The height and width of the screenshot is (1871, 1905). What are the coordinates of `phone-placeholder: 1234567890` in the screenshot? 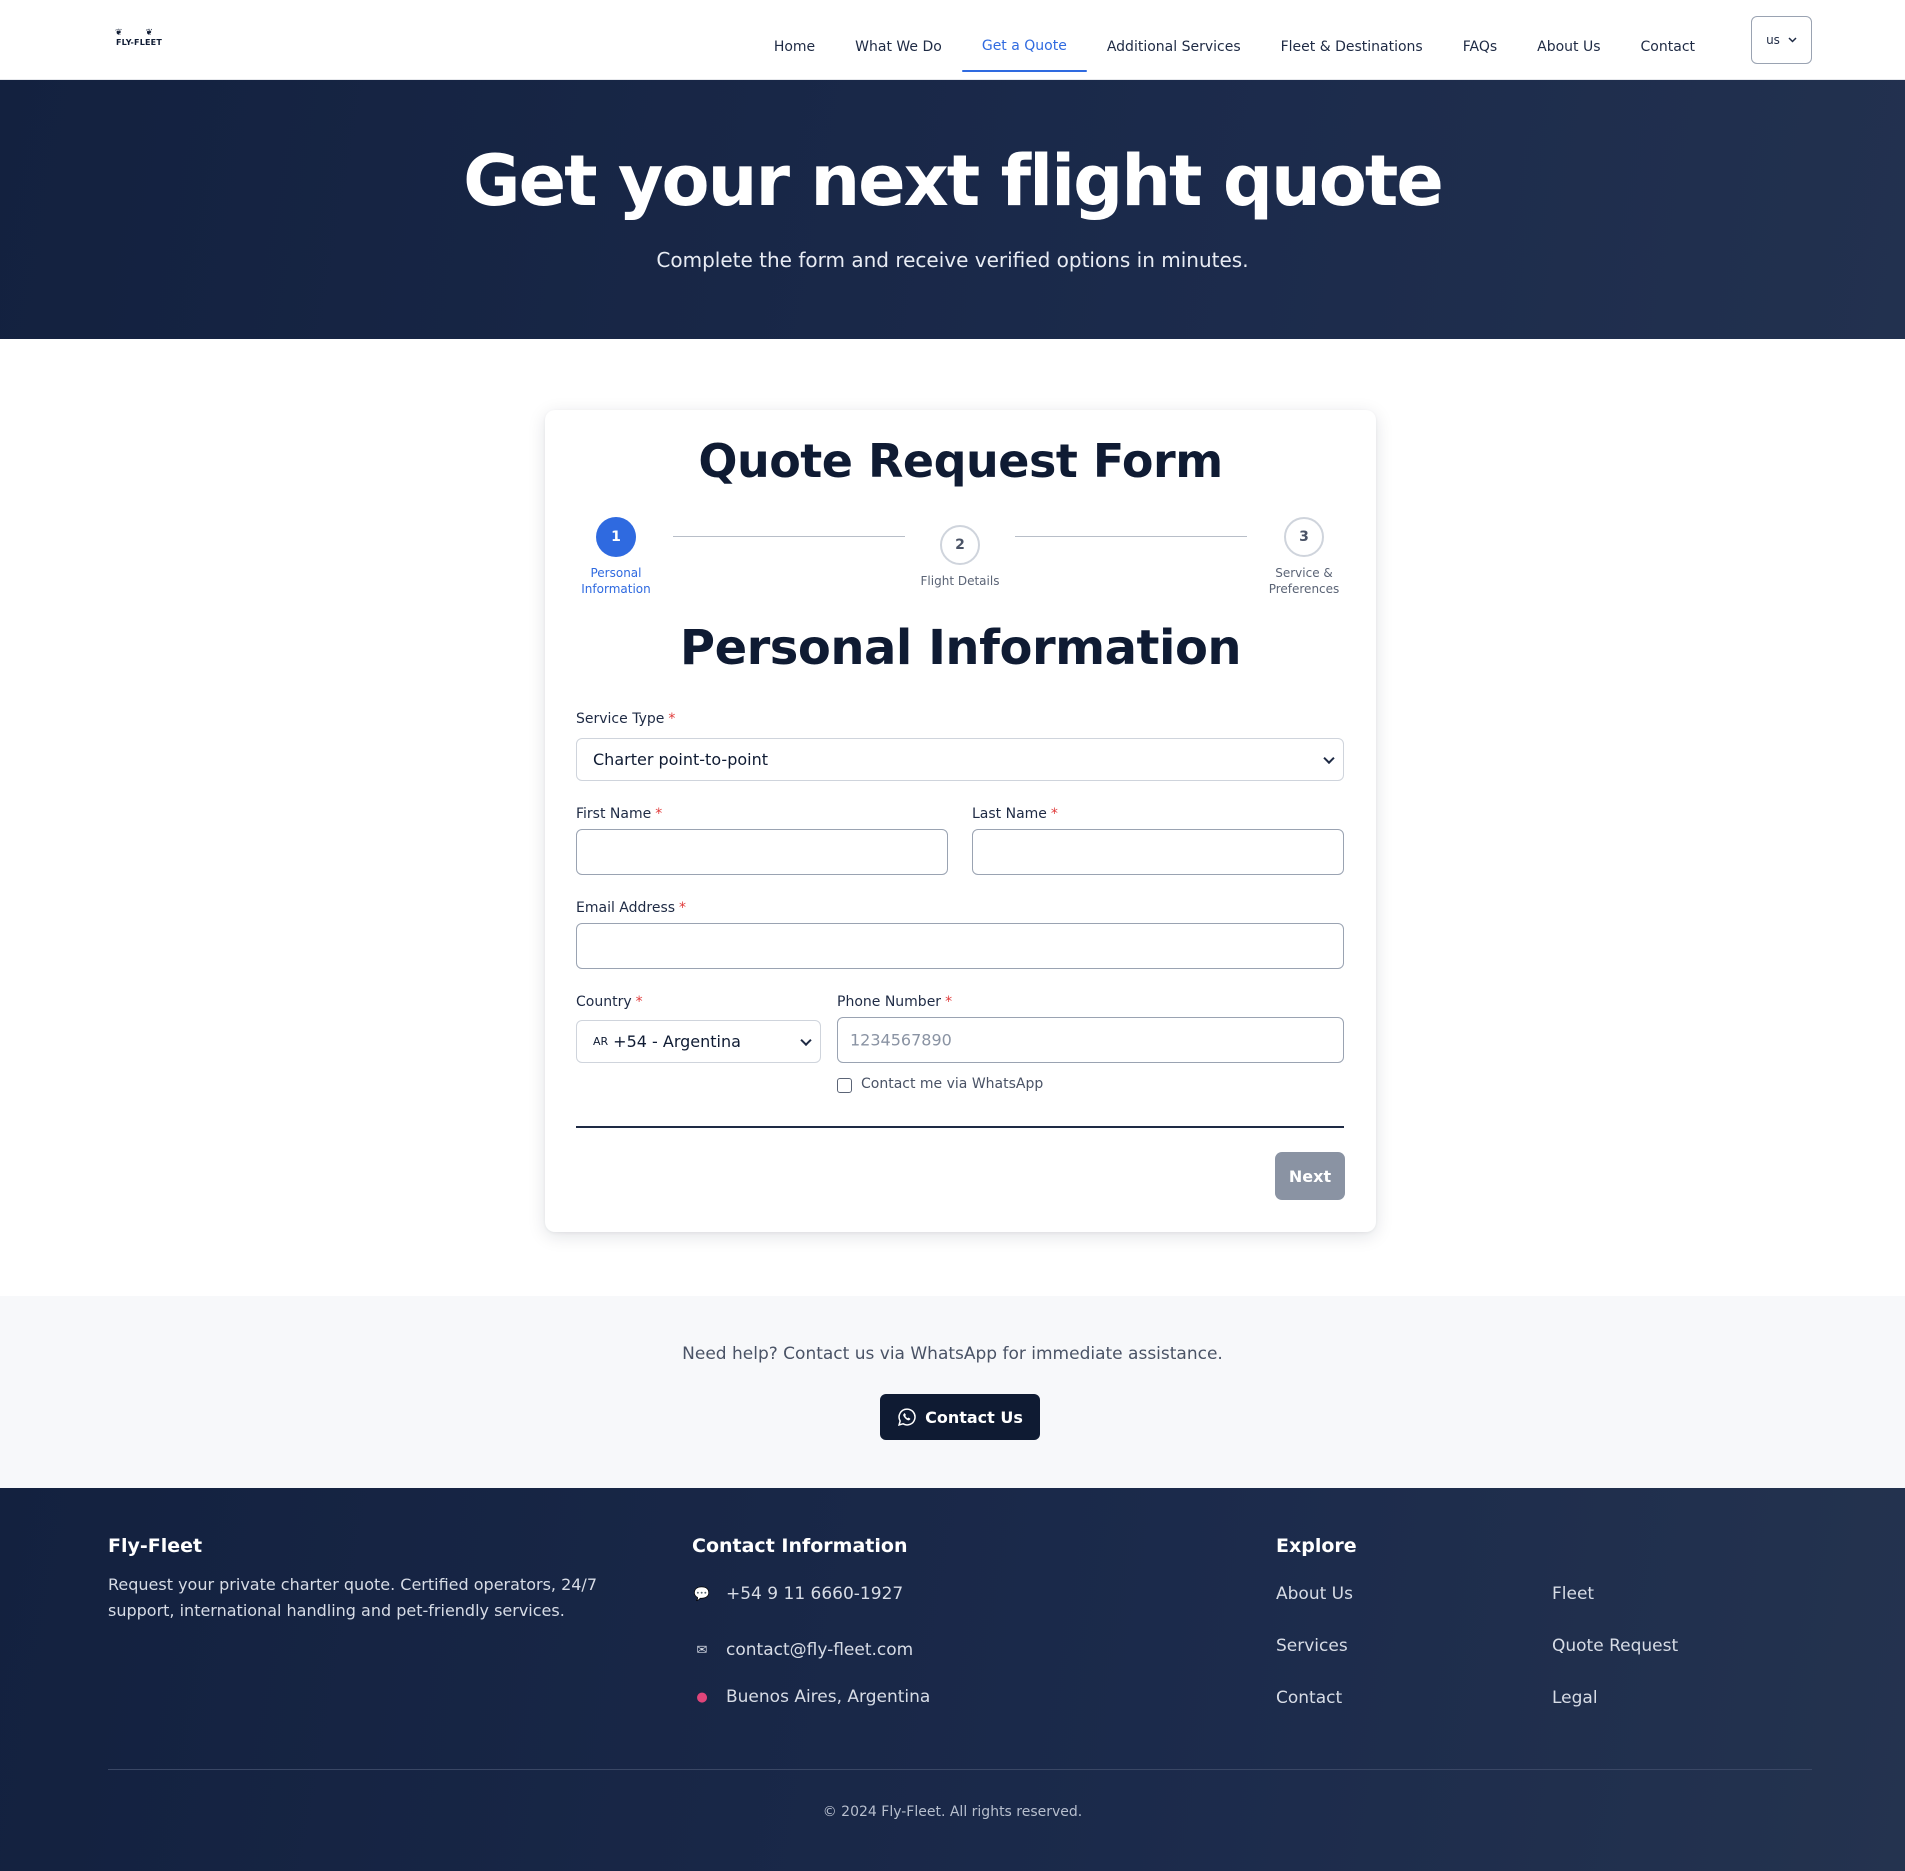 It's located at (901, 1040).